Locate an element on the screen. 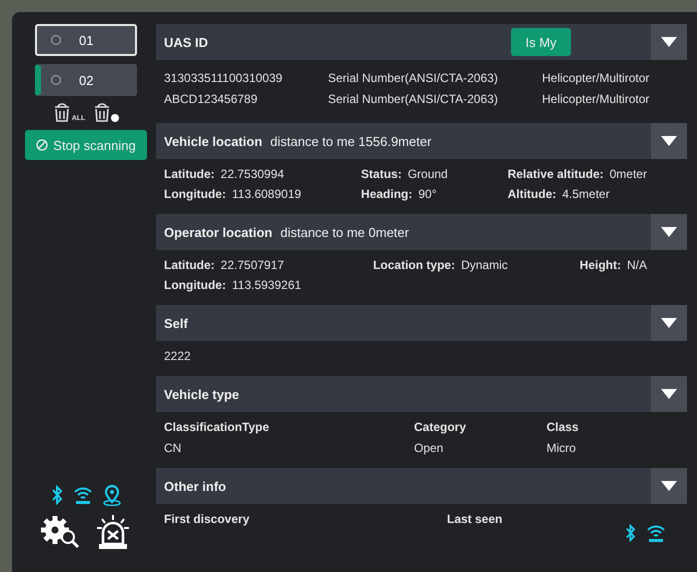 This screenshot has height=572, width=697. device-item: 01 is located at coordinates (86, 40).